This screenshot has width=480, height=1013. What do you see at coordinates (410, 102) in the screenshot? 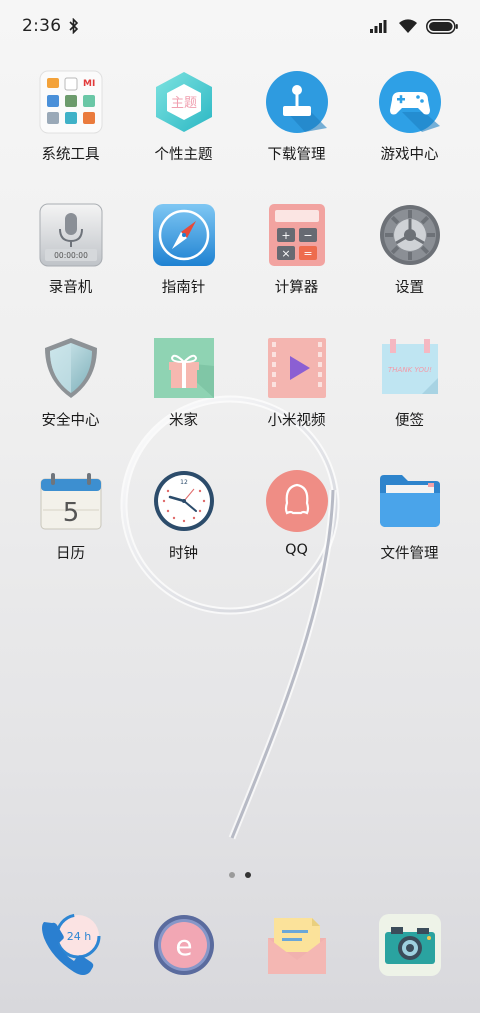
I see `gamepad-icon` at bounding box center [410, 102].